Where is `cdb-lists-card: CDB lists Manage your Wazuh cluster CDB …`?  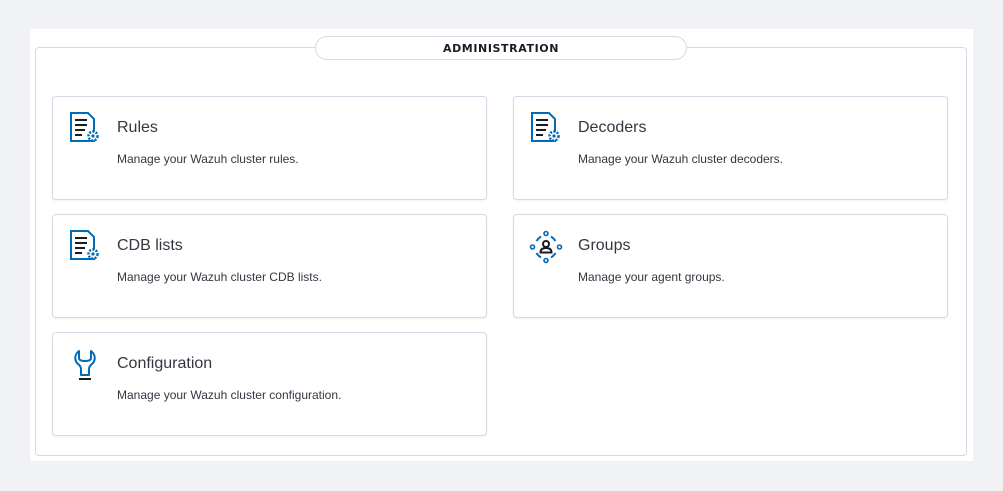 cdb-lists-card: CDB lists Manage your Wazuh cluster CDB … is located at coordinates (269, 266).